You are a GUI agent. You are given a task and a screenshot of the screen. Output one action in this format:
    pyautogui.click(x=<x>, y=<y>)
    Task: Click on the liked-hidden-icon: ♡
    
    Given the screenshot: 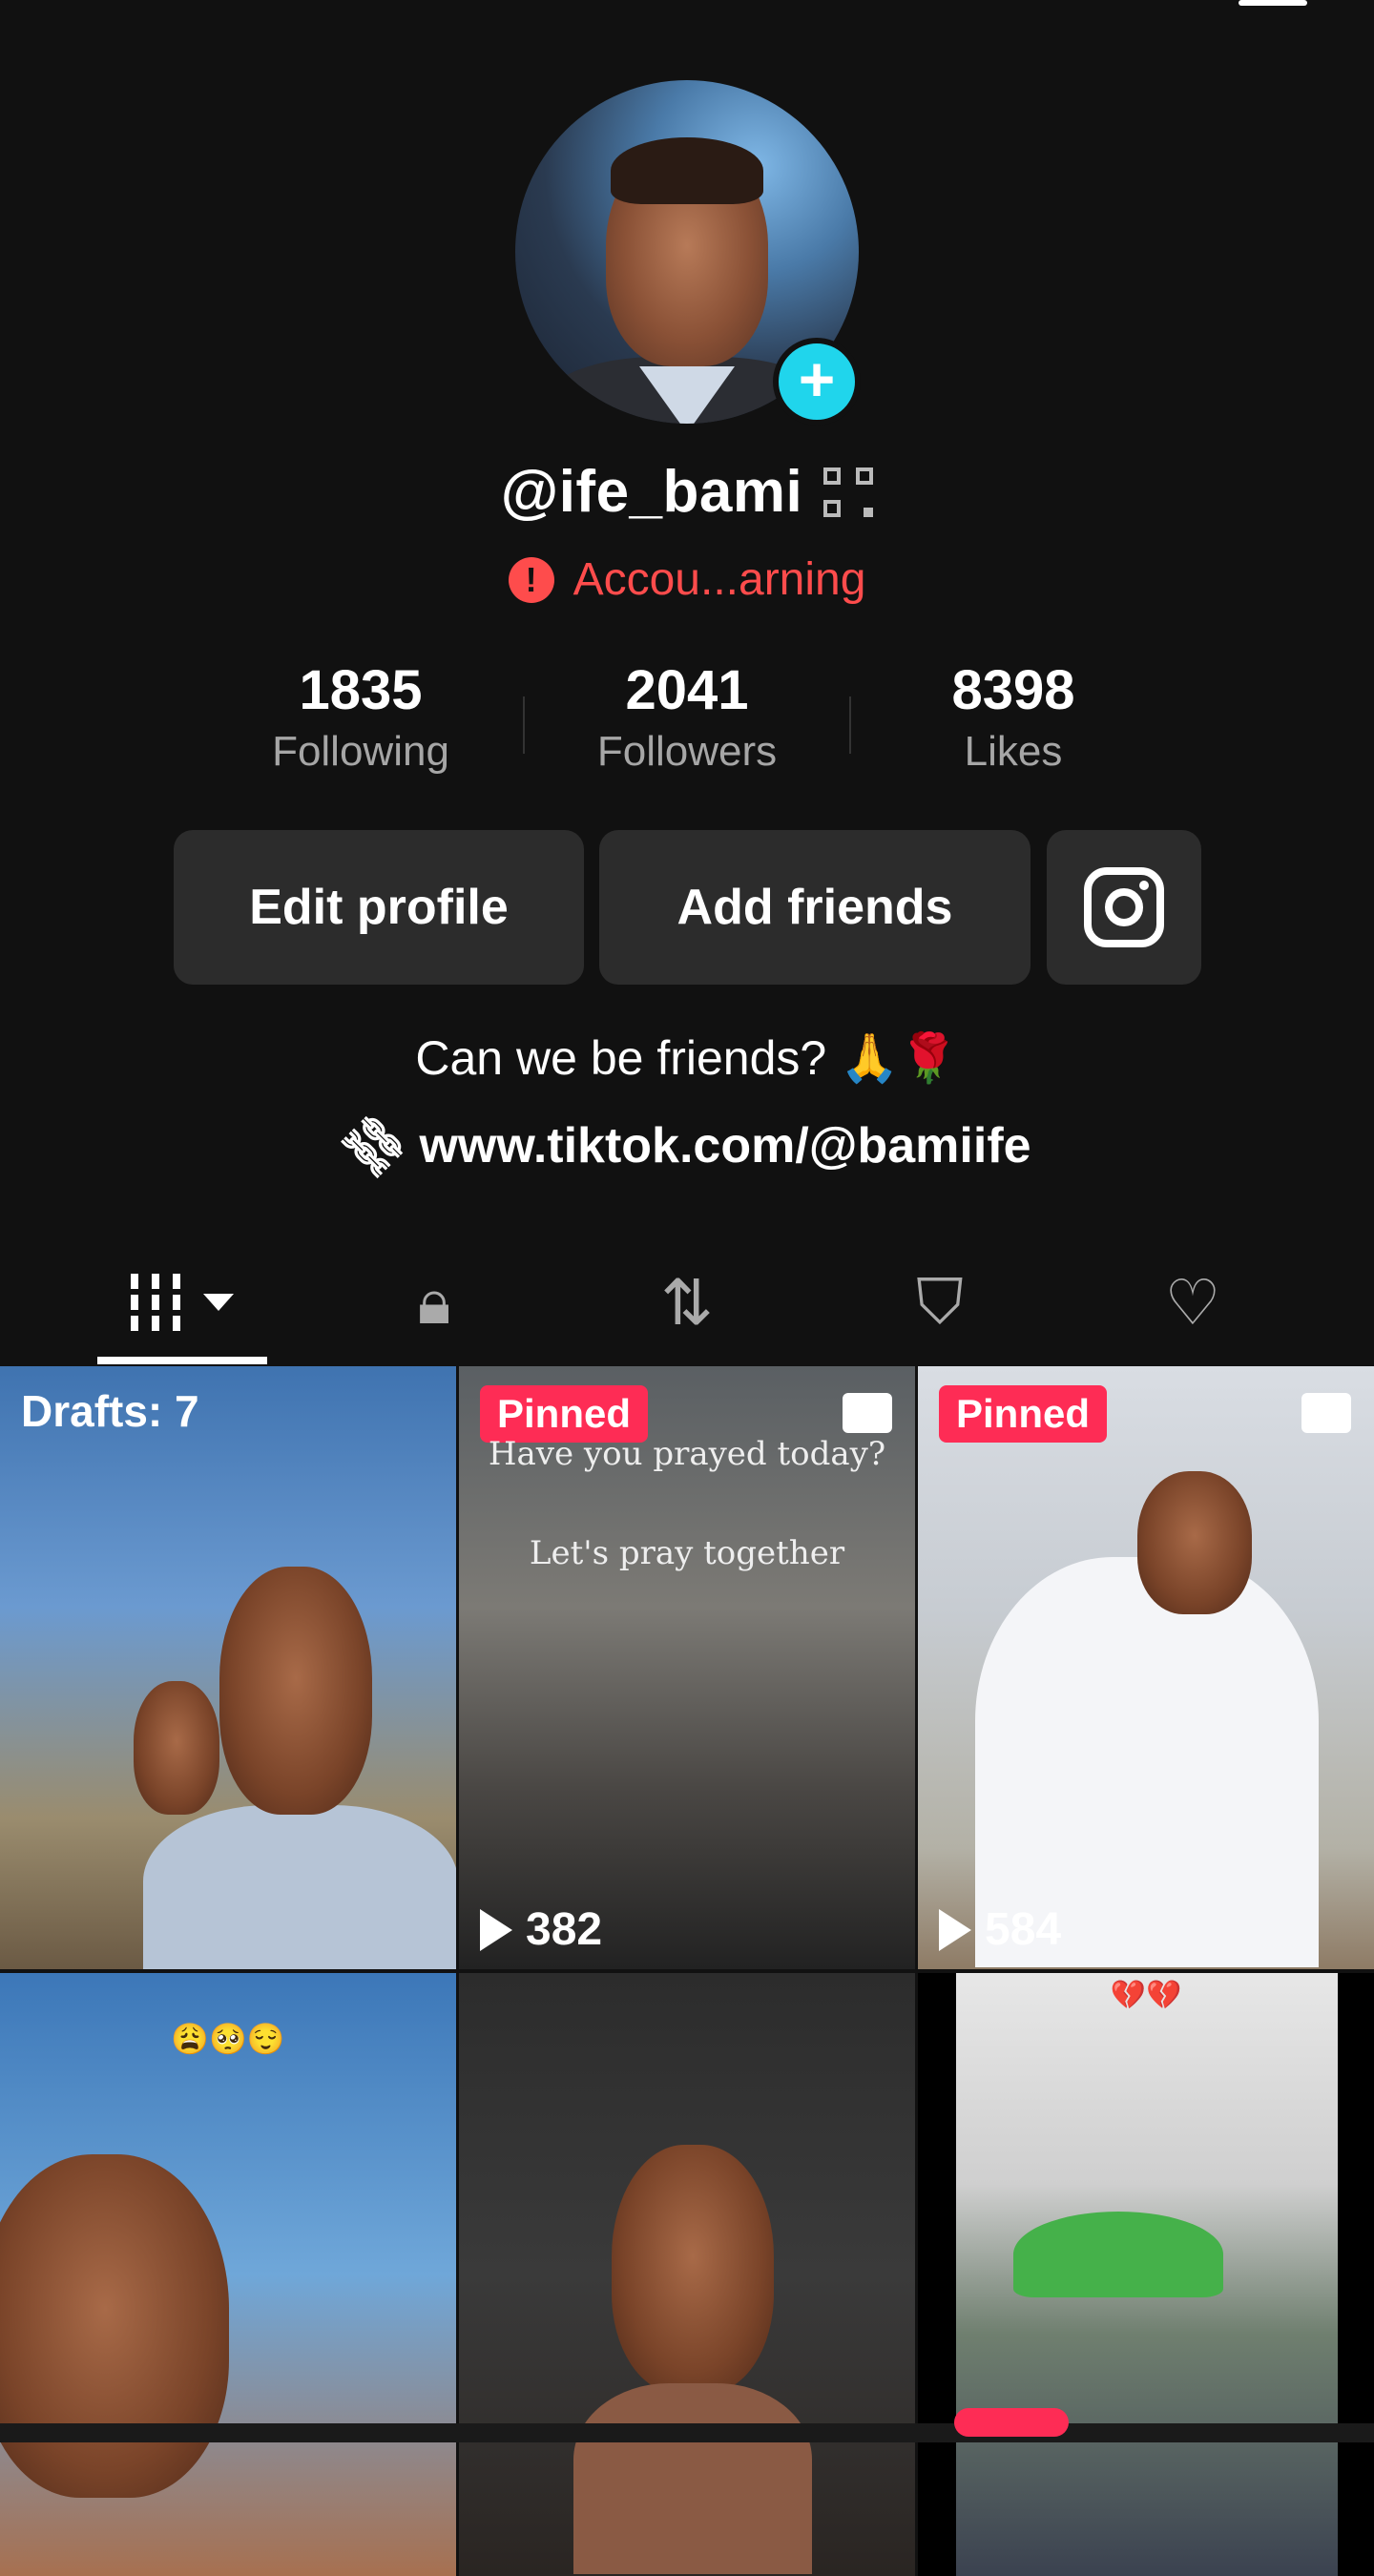 What is the action you would take?
    pyautogui.click(x=1192, y=1302)
    